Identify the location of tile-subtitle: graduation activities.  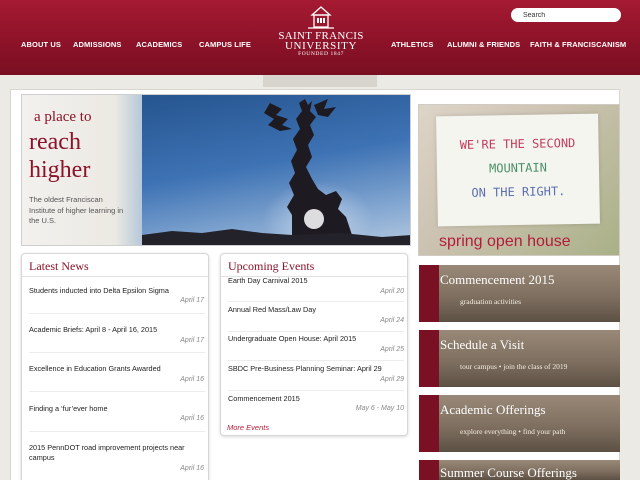
(491, 301).